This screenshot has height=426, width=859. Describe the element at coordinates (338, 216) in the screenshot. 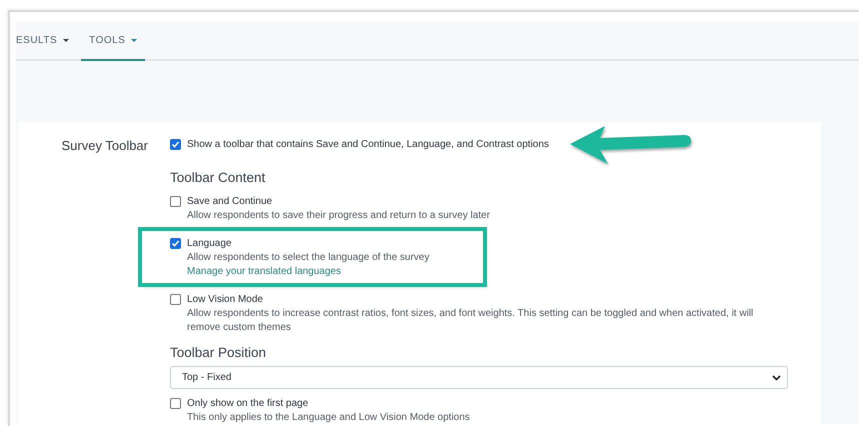

I see `option-description: Allow respondents to save their progress and return to a survey later` at that location.